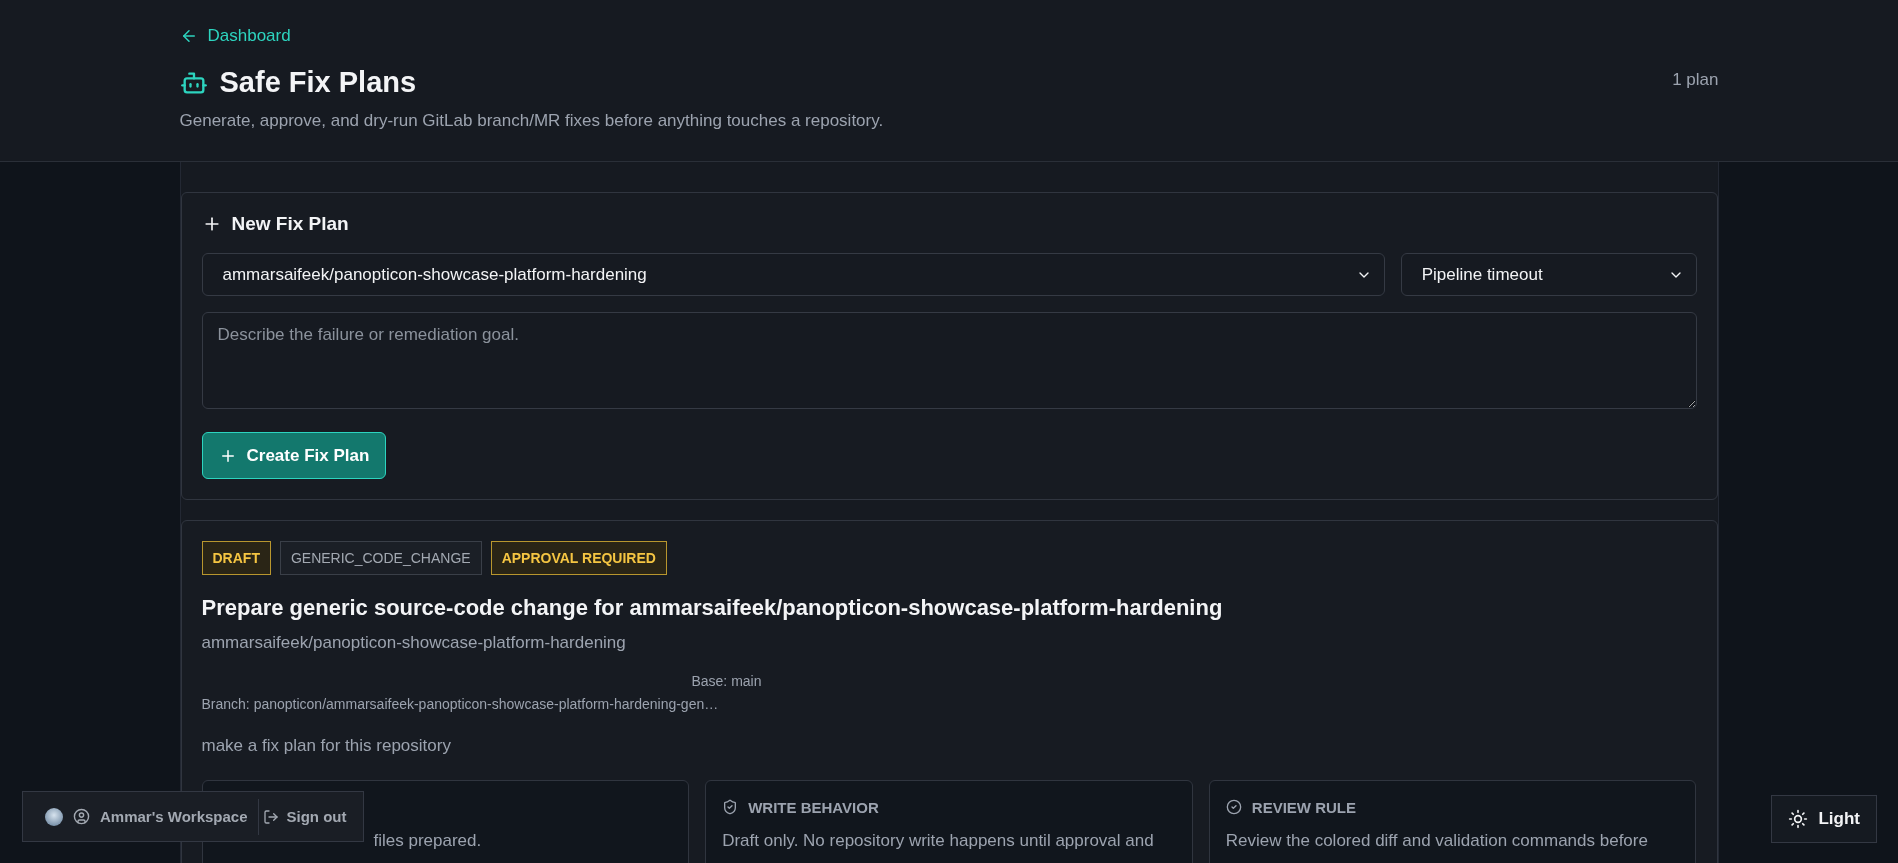  What do you see at coordinates (380, 558) in the screenshot?
I see `status-badge: GENERIC_CODE_CHANGE` at bounding box center [380, 558].